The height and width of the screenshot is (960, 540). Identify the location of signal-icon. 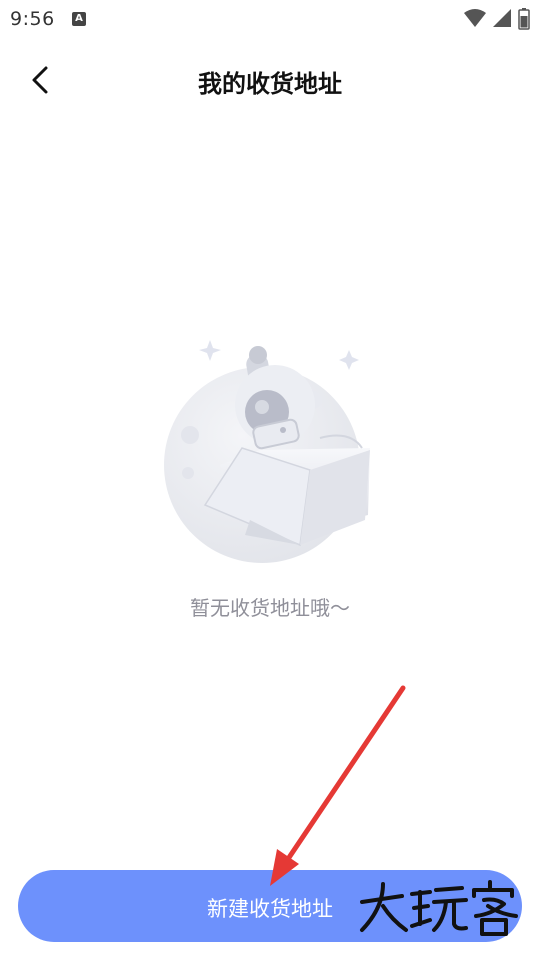
(502, 18).